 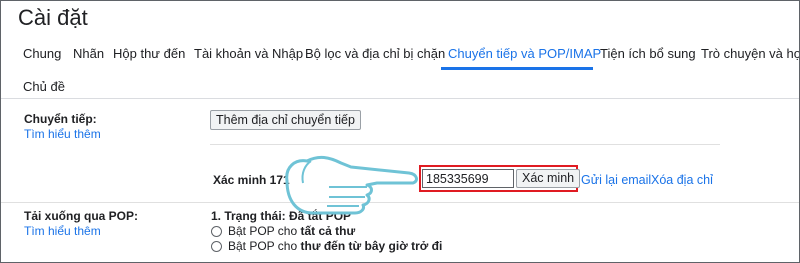 What do you see at coordinates (328, 231) in the screenshot?
I see `pop-option-all-bold: tất cả thư` at bounding box center [328, 231].